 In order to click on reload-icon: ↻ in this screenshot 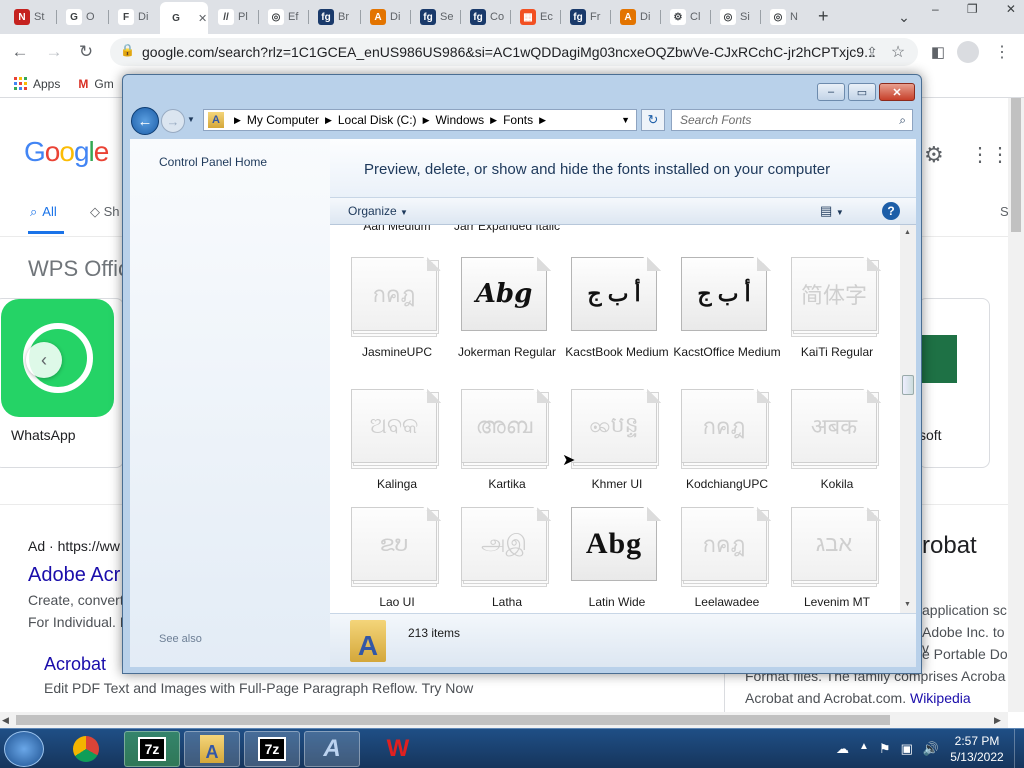, I will do `click(86, 52)`.